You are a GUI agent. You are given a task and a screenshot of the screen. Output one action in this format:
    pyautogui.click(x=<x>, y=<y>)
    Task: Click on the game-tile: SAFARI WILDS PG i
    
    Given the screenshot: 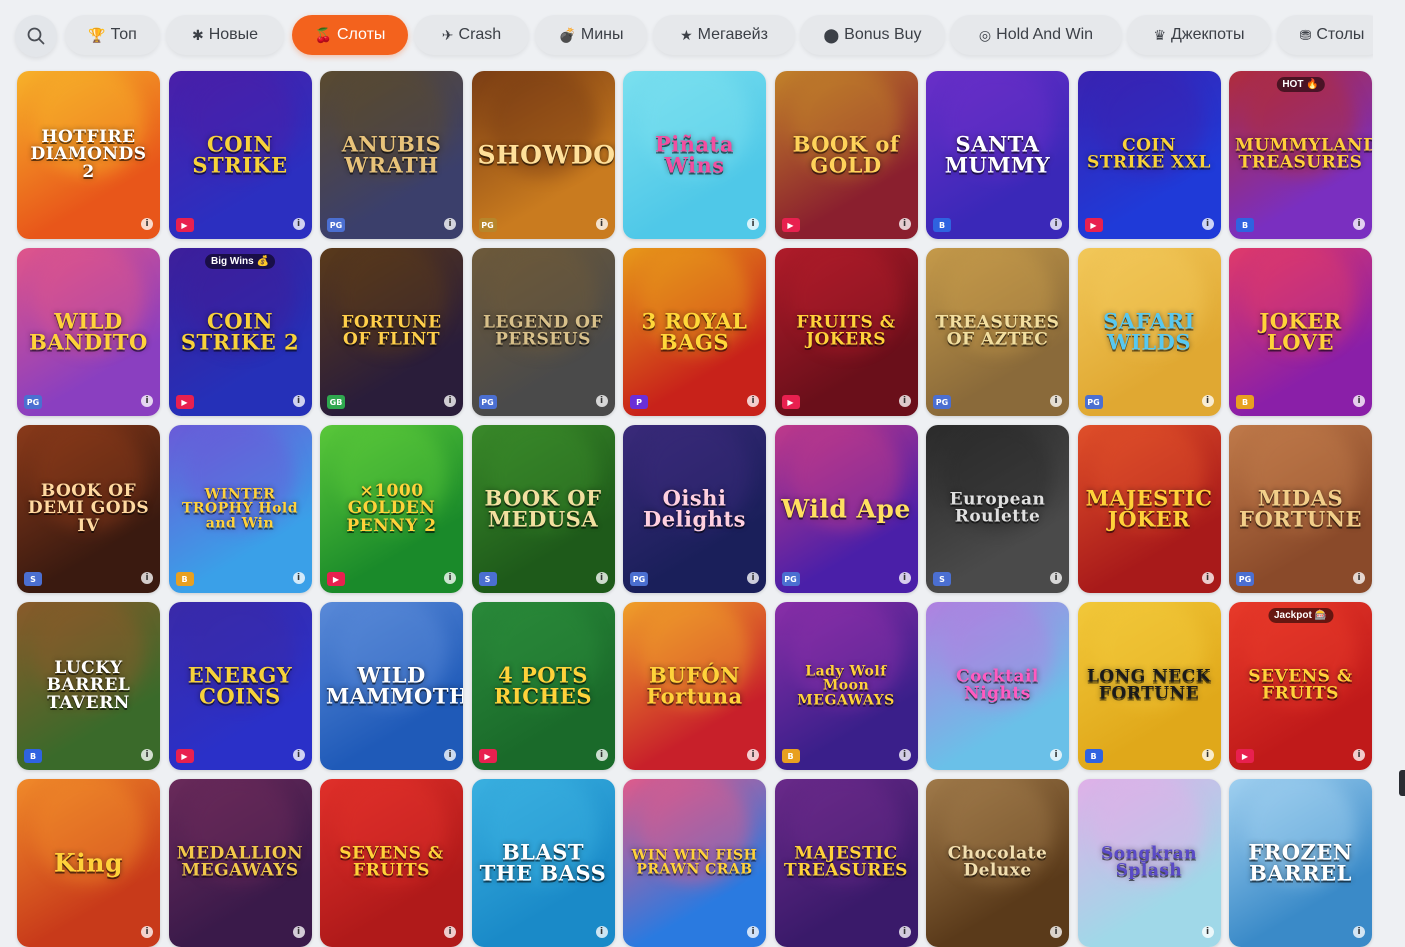 What is the action you would take?
    pyautogui.click(x=1149, y=332)
    